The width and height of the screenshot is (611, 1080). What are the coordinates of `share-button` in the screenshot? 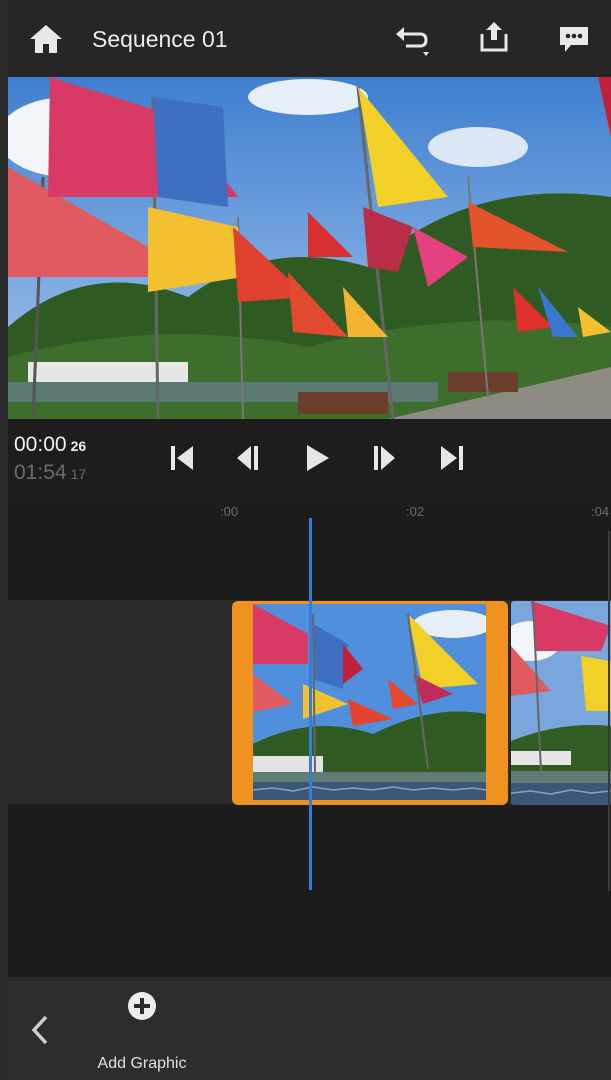 It's located at (494, 37).